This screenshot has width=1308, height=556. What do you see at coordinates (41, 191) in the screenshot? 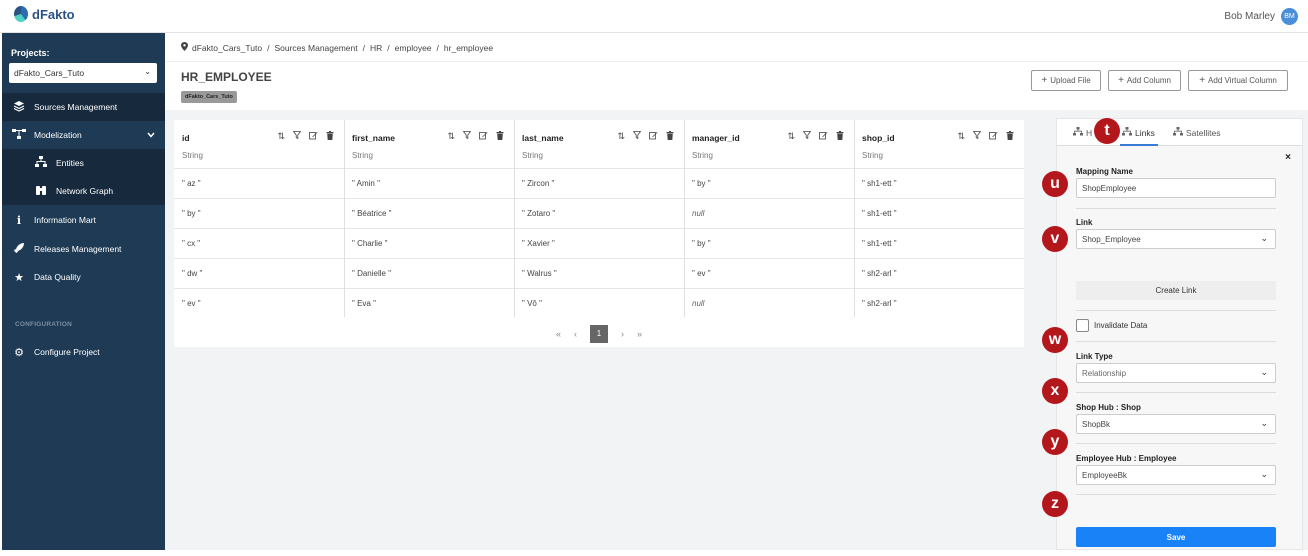
I see `binoculars-icon` at bounding box center [41, 191].